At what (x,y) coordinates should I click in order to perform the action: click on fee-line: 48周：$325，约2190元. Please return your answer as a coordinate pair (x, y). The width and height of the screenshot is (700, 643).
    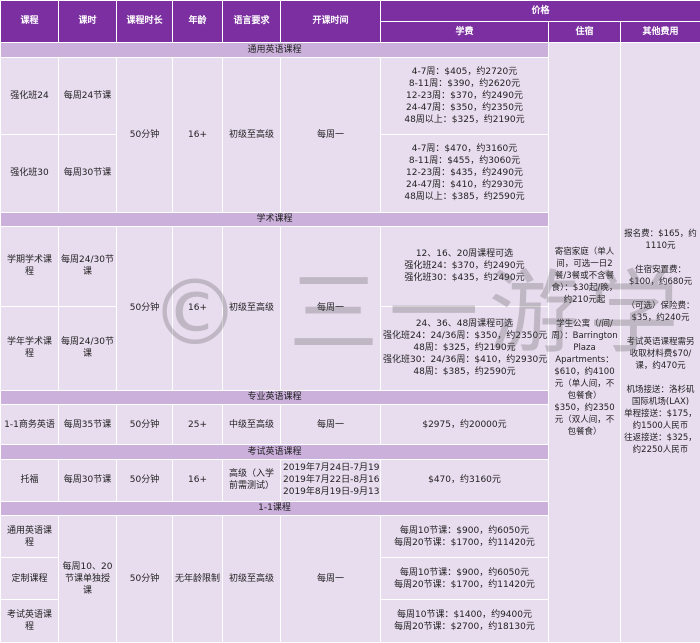
    Looking at the image, I should click on (464, 348).